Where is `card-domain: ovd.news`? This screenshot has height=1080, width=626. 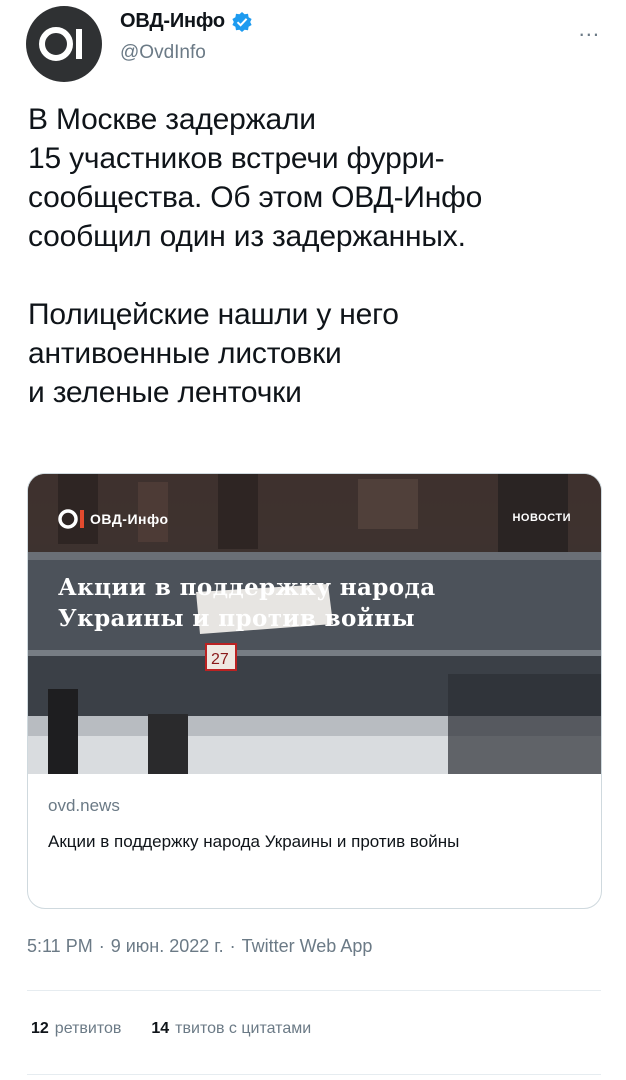
card-domain: ovd.news is located at coordinates (84, 805).